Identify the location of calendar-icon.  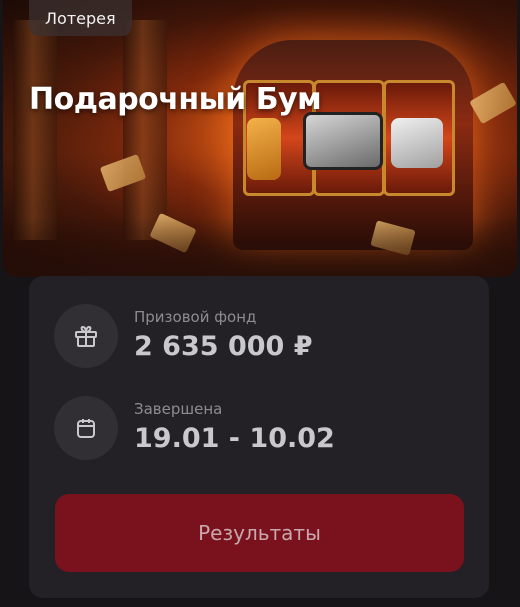
(86, 428).